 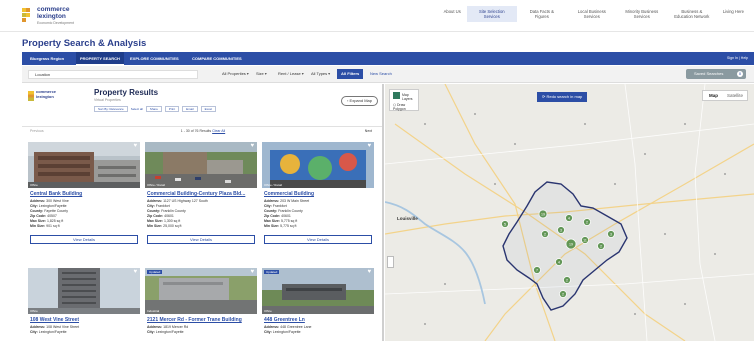 What do you see at coordinates (154, 58) in the screenshot?
I see `nav-explore-communities: EXPLORE COMMUNITIES` at bounding box center [154, 58].